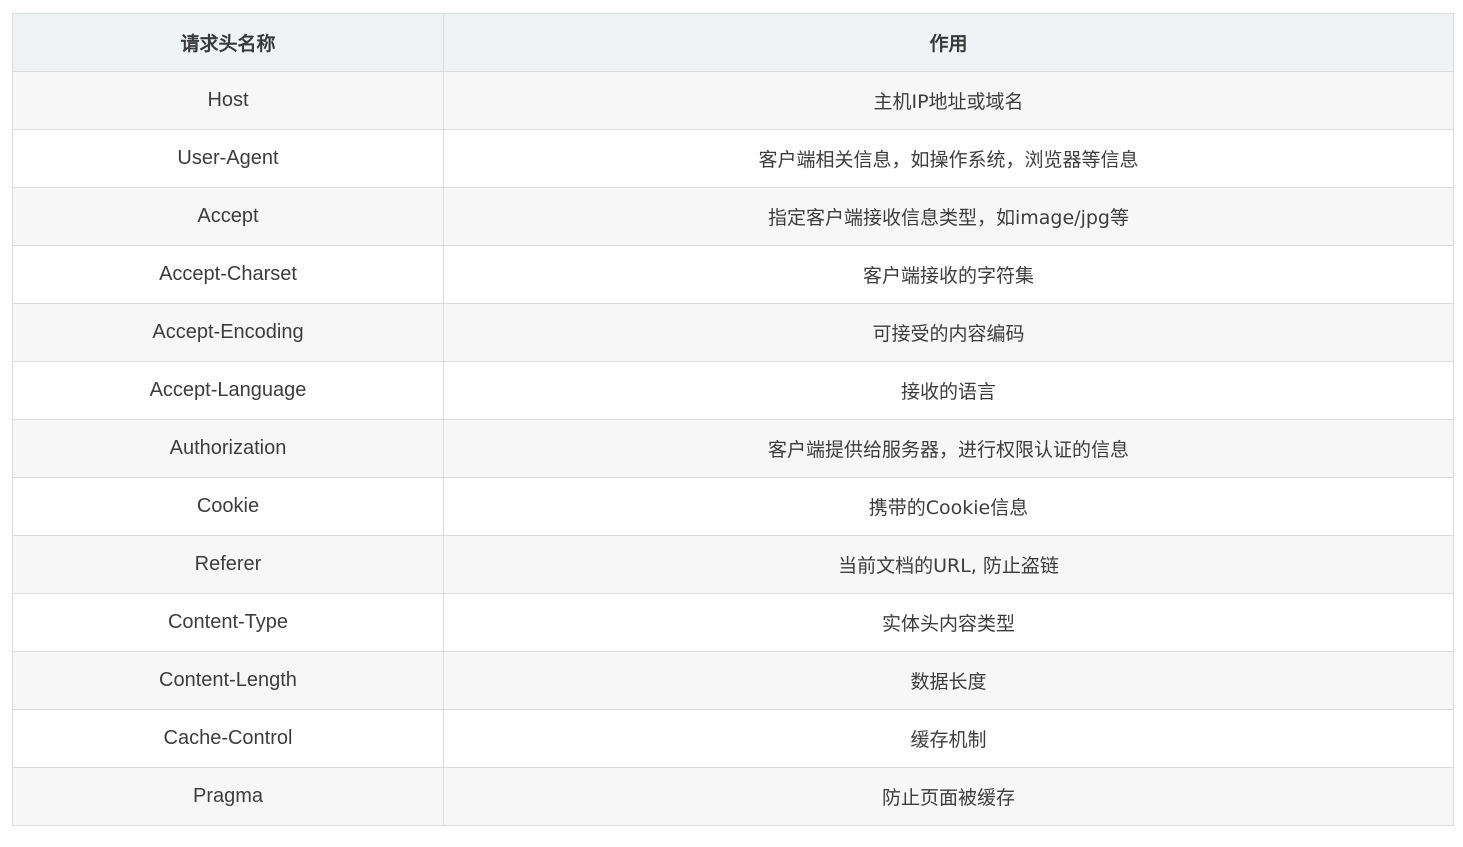 This screenshot has width=1463, height=847. Describe the element at coordinates (228, 796) in the screenshot. I see `header-name-cell: Pragma` at that location.